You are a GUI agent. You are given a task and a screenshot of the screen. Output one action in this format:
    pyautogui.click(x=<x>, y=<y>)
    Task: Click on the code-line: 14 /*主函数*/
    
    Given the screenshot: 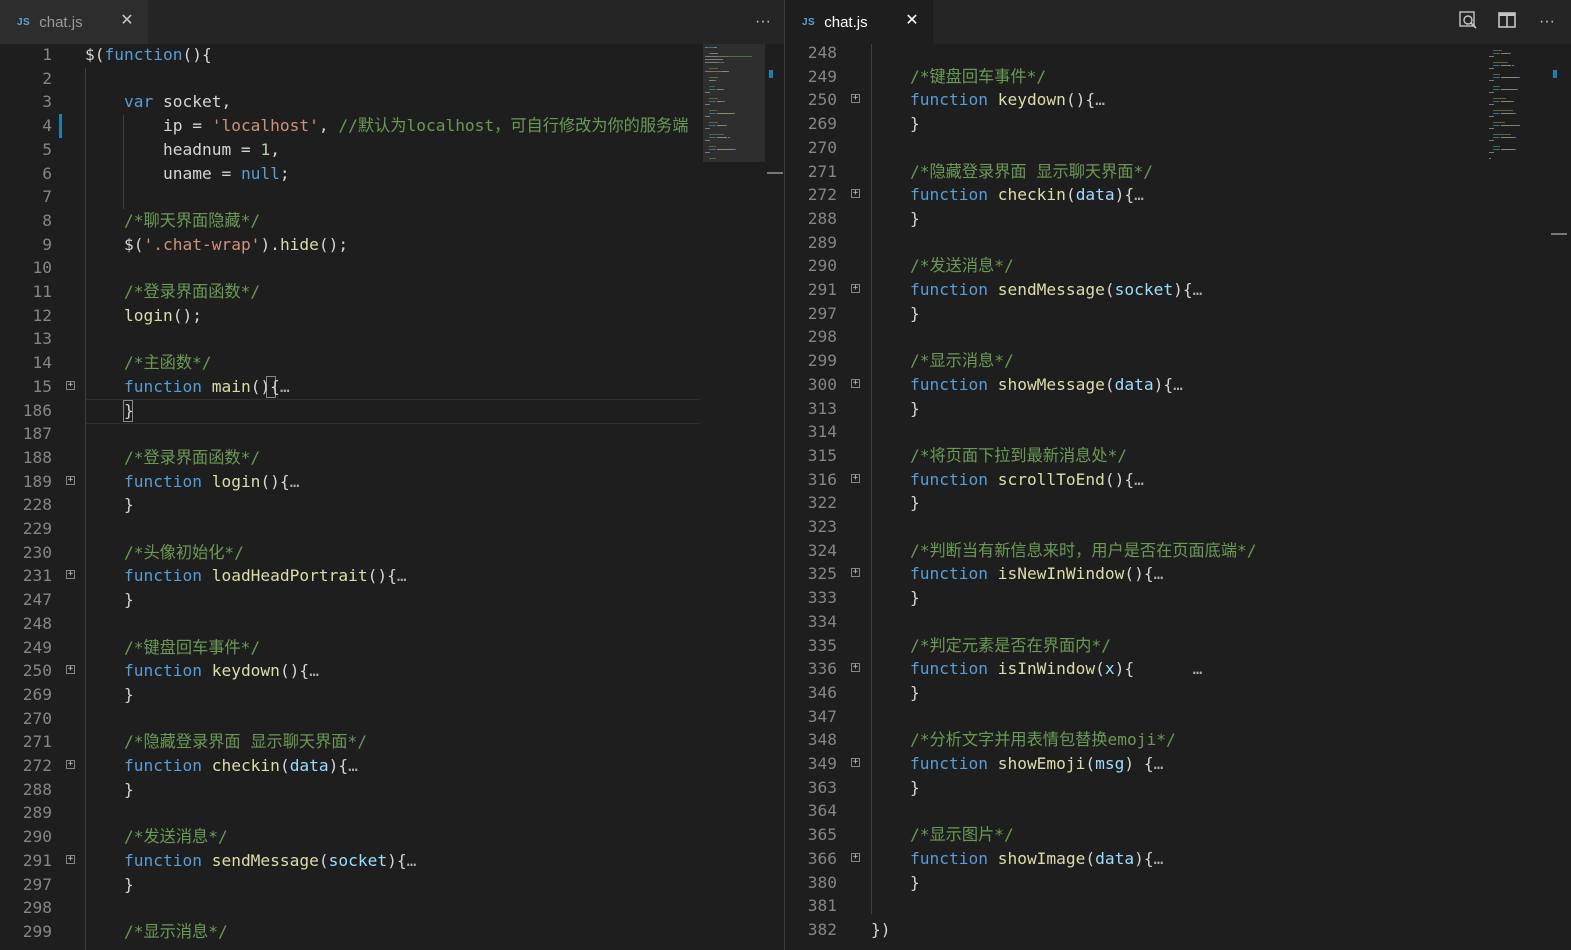 What is the action you would take?
    pyautogui.click(x=392, y=363)
    